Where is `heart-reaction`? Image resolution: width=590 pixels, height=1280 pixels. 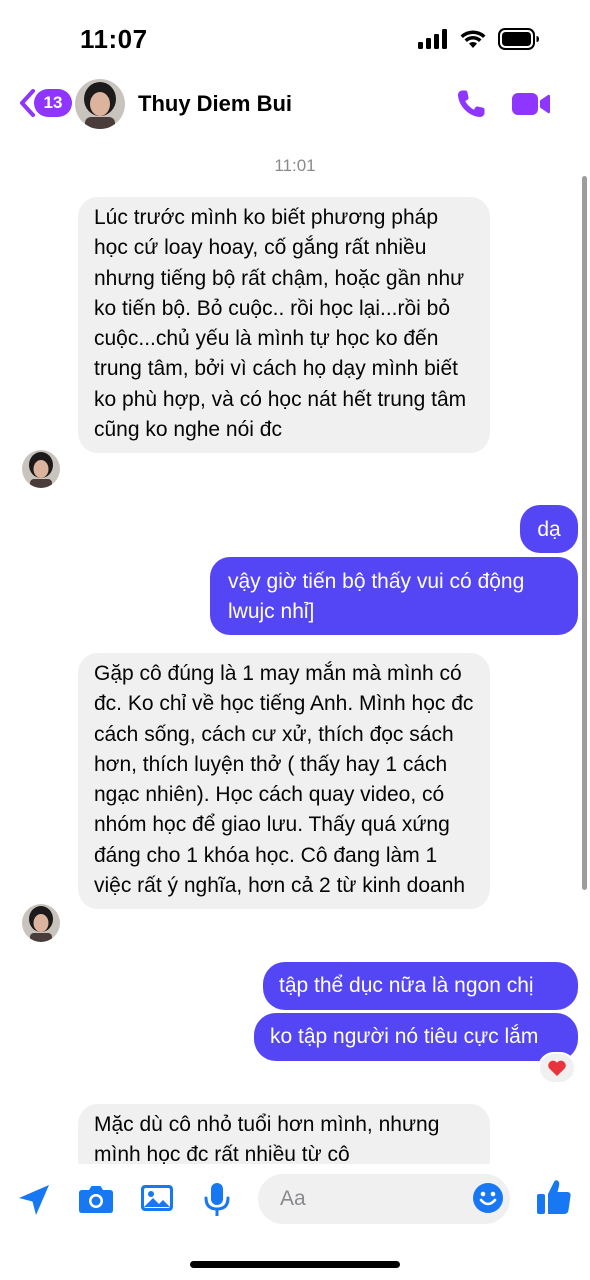 heart-reaction is located at coordinates (557, 1068).